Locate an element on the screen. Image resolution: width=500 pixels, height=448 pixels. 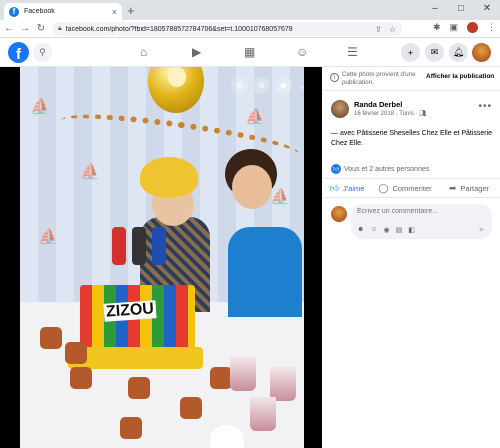
balloon-highlight is located at coordinates (177, 77).